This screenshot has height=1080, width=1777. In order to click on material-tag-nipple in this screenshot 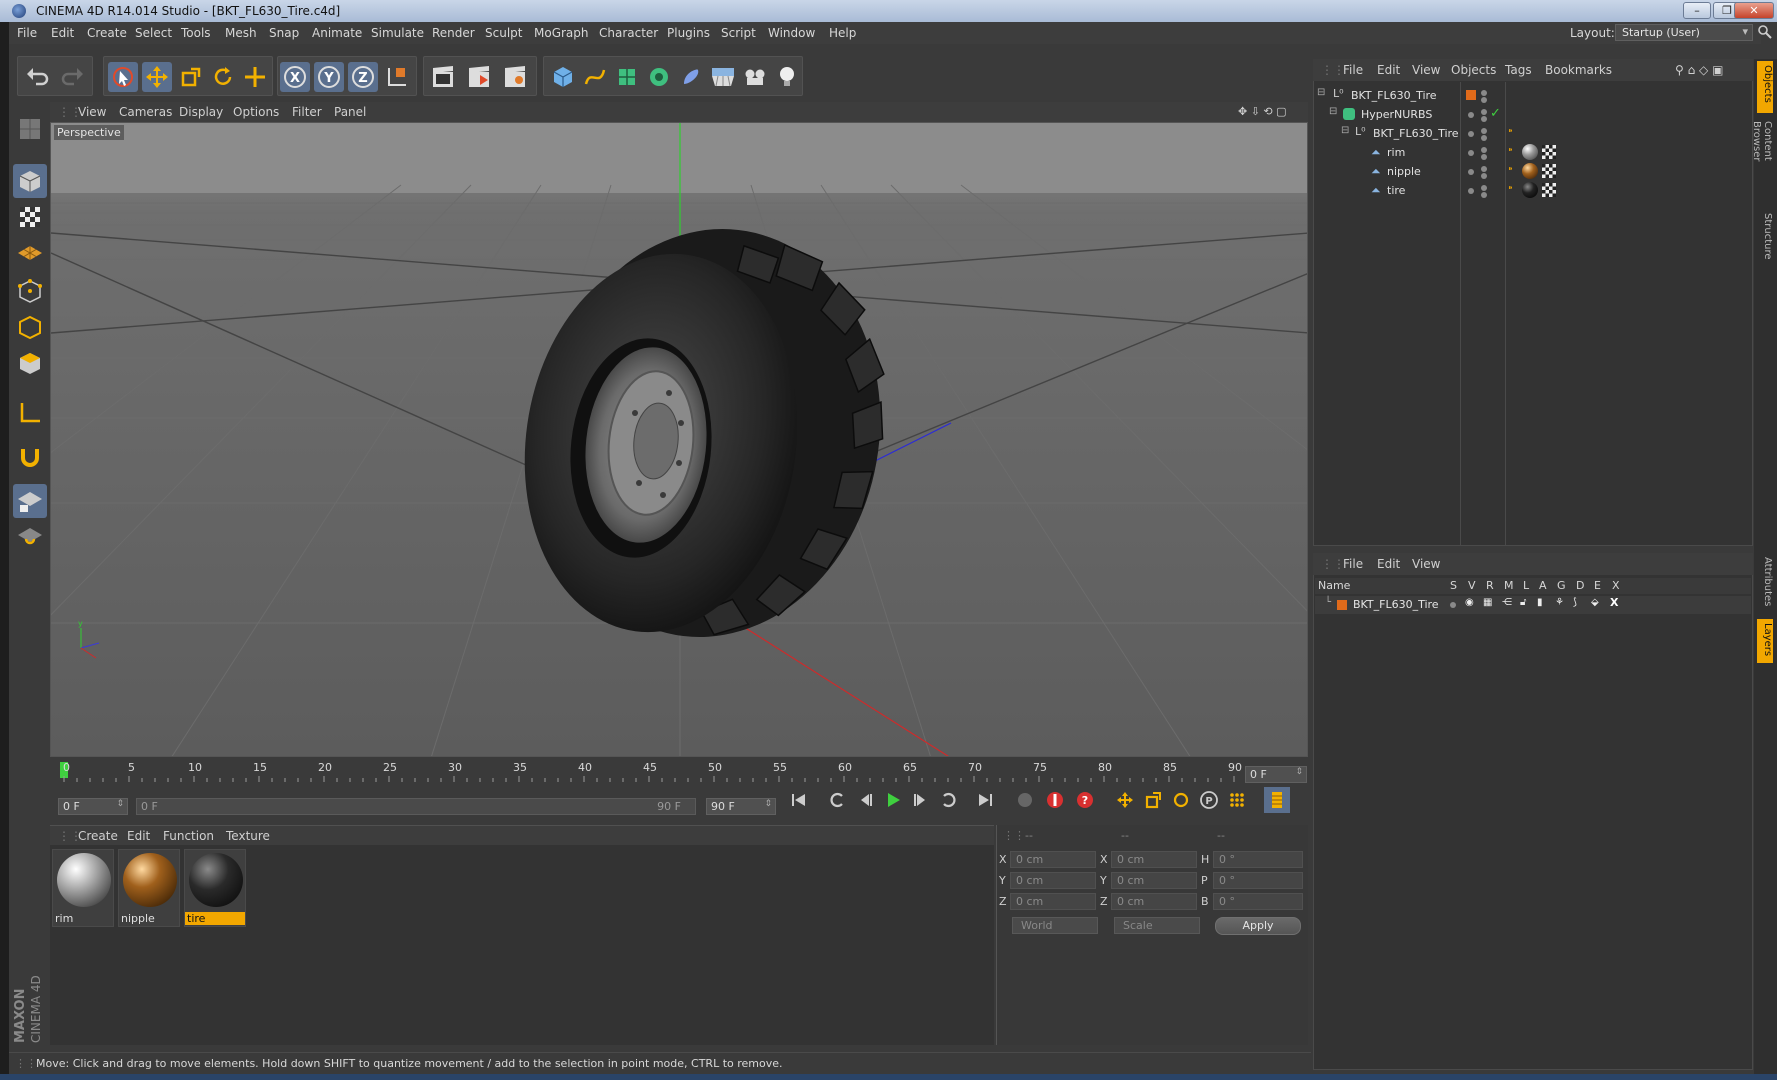, I will do `click(1530, 171)`.